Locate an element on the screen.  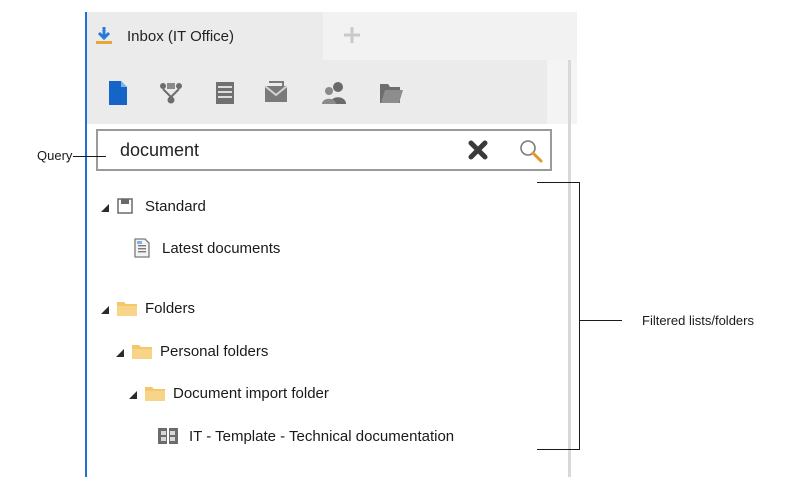
annotation-query-leader is located at coordinates (89, 156).